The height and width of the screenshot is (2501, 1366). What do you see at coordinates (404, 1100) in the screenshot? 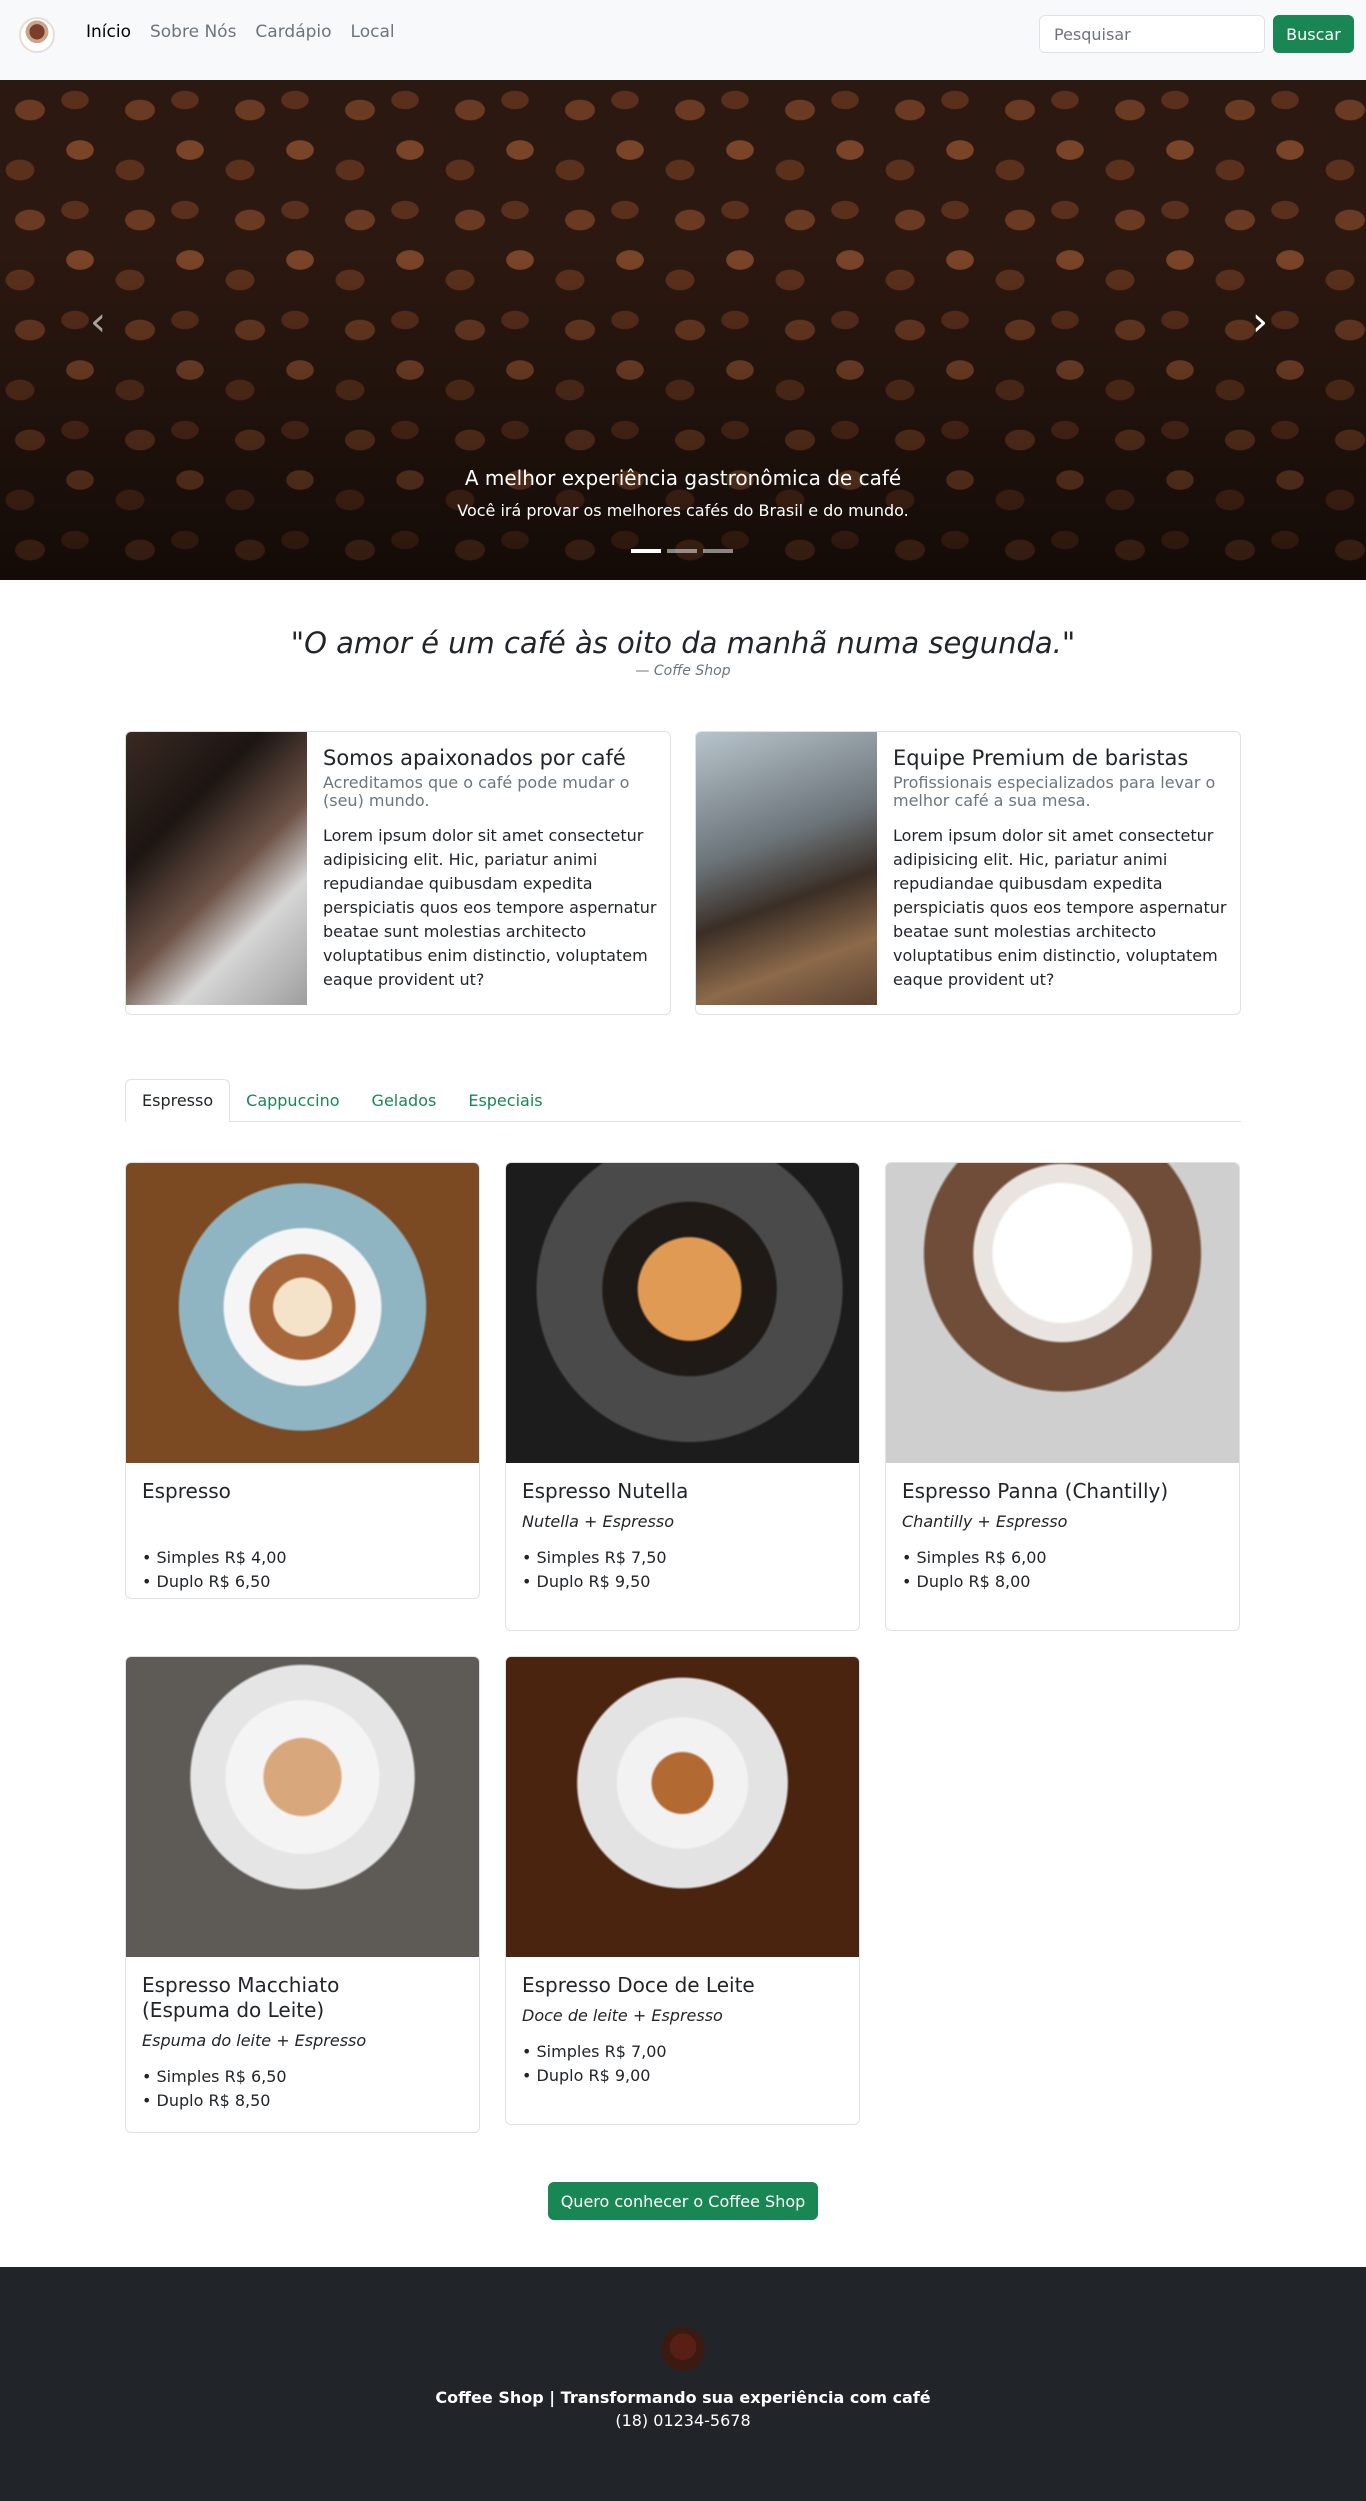
I see `tab-gelados: Gelados` at bounding box center [404, 1100].